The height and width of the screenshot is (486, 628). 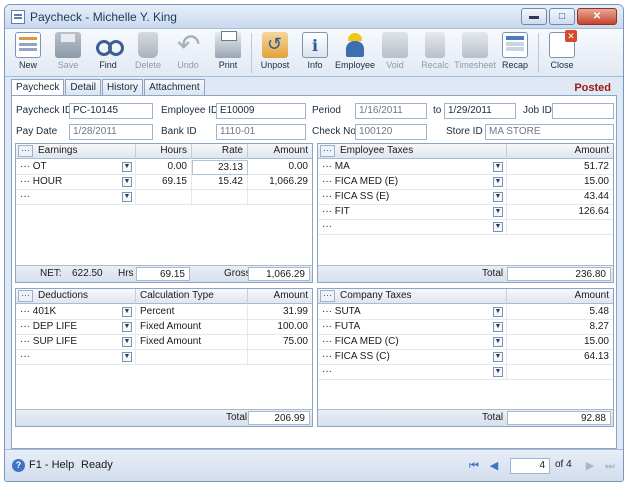 What do you see at coordinates (560, 151) in the screenshot?
I see `employee-taxes-col-amount: Amount` at bounding box center [560, 151].